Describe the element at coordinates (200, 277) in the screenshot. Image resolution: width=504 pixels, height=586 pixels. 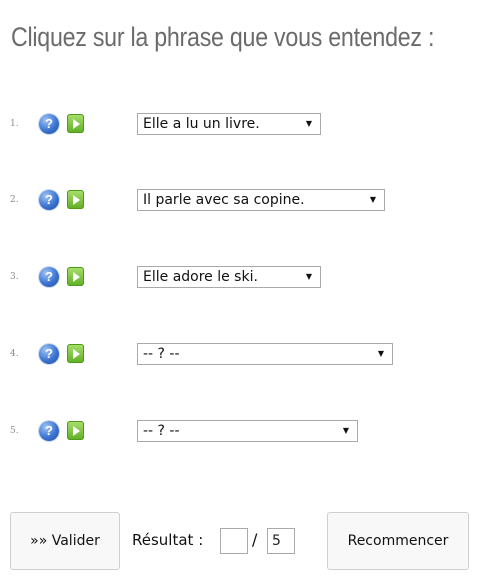
I see `answer-select-value: Elle adore le ski.` at that location.